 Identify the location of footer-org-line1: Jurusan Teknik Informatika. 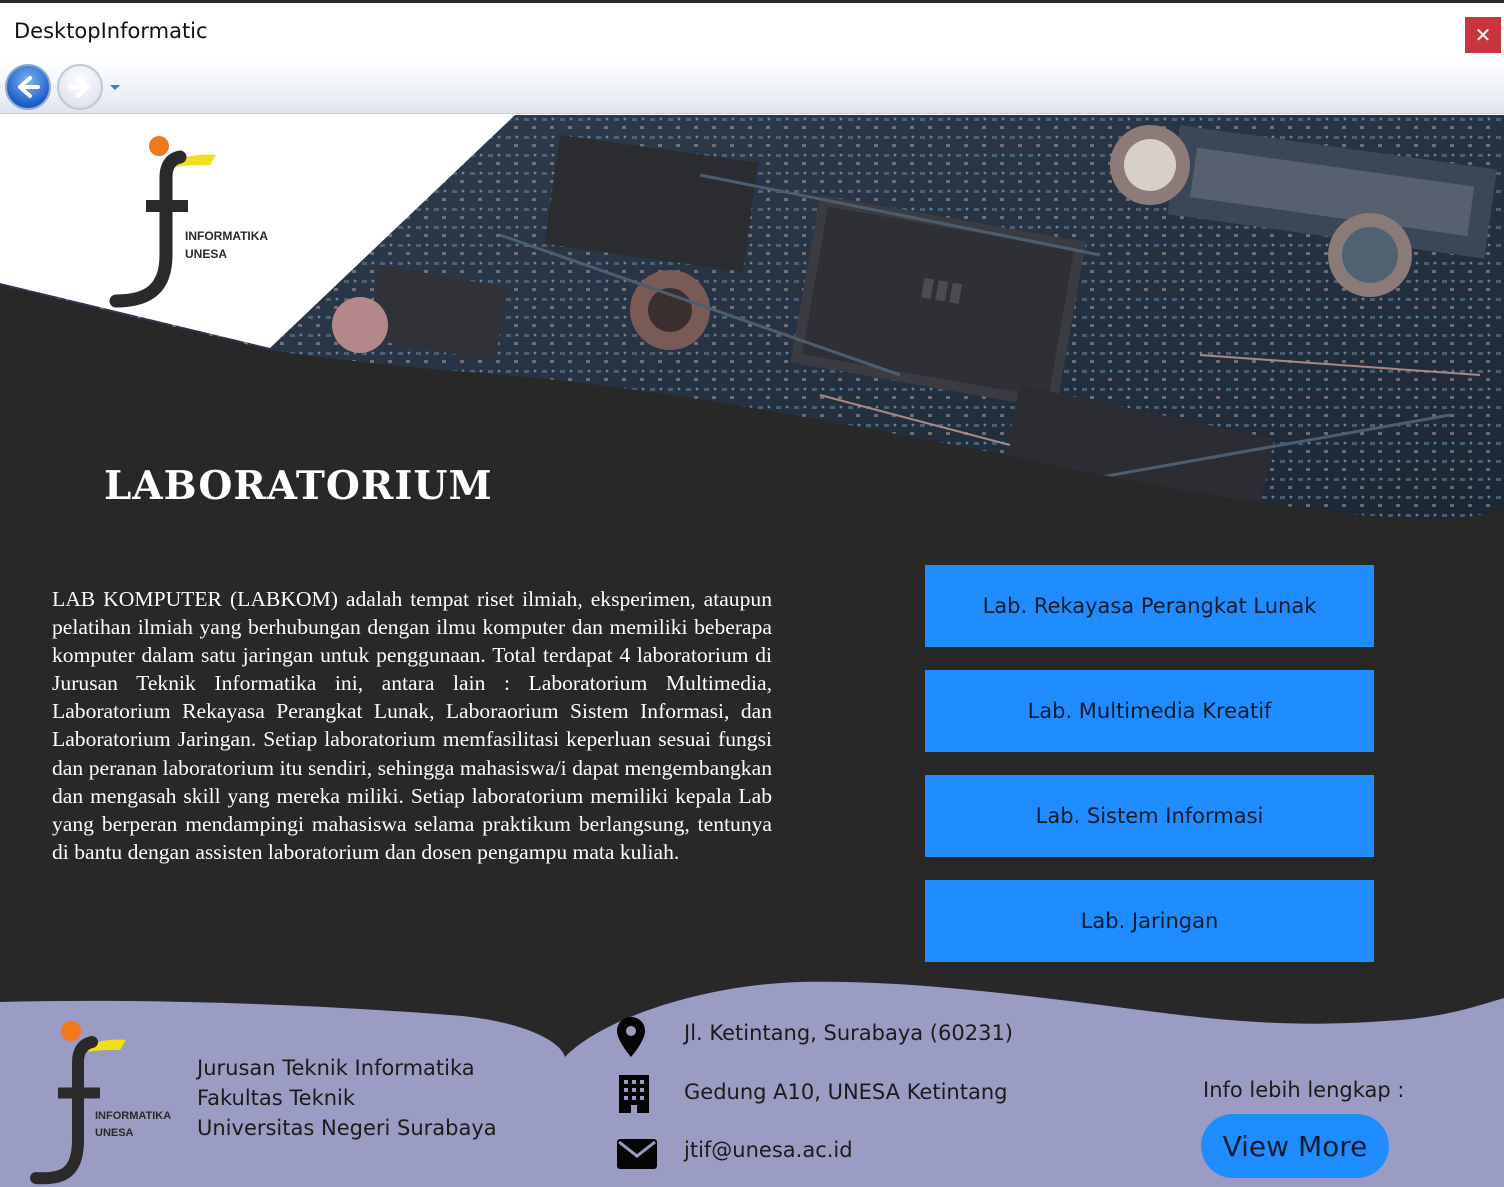
(336, 1068).